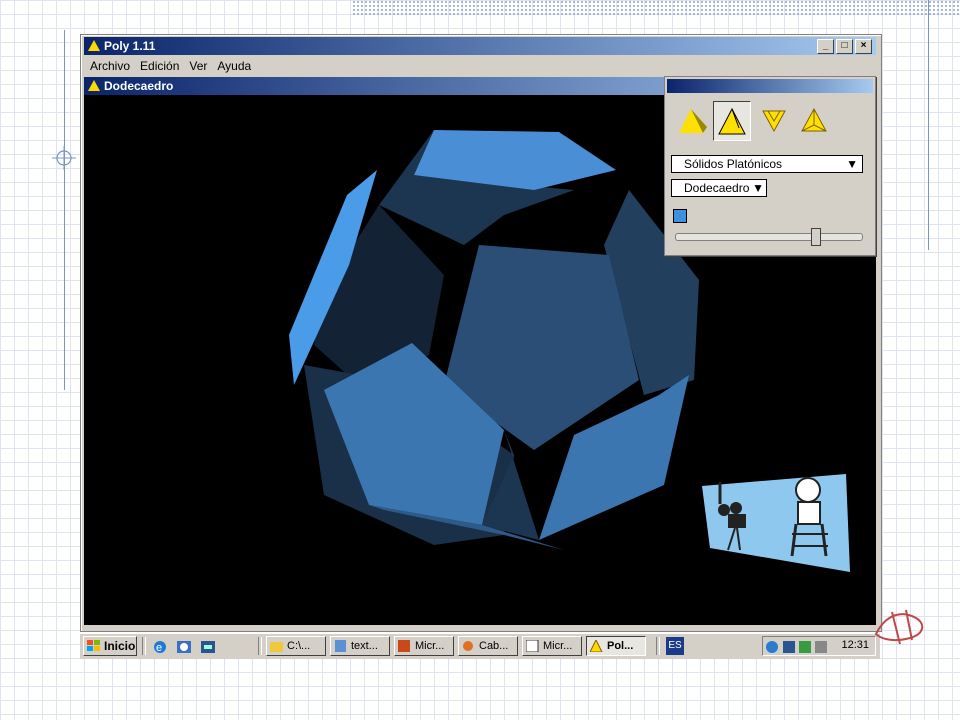 This screenshot has width=960, height=720. I want to click on document-icon, so click(340, 646).